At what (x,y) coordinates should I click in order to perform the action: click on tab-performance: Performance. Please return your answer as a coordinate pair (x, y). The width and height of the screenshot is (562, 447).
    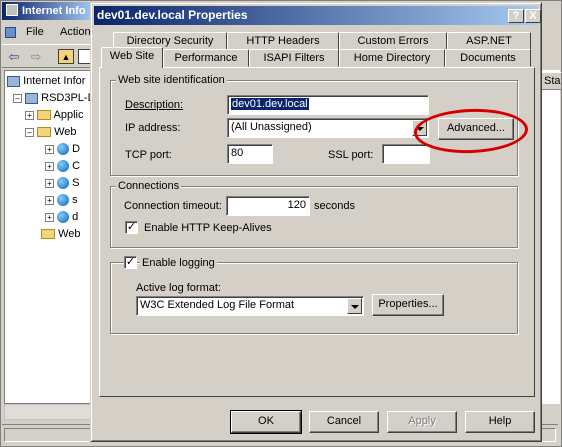
    Looking at the image, I should click on (206, 58).